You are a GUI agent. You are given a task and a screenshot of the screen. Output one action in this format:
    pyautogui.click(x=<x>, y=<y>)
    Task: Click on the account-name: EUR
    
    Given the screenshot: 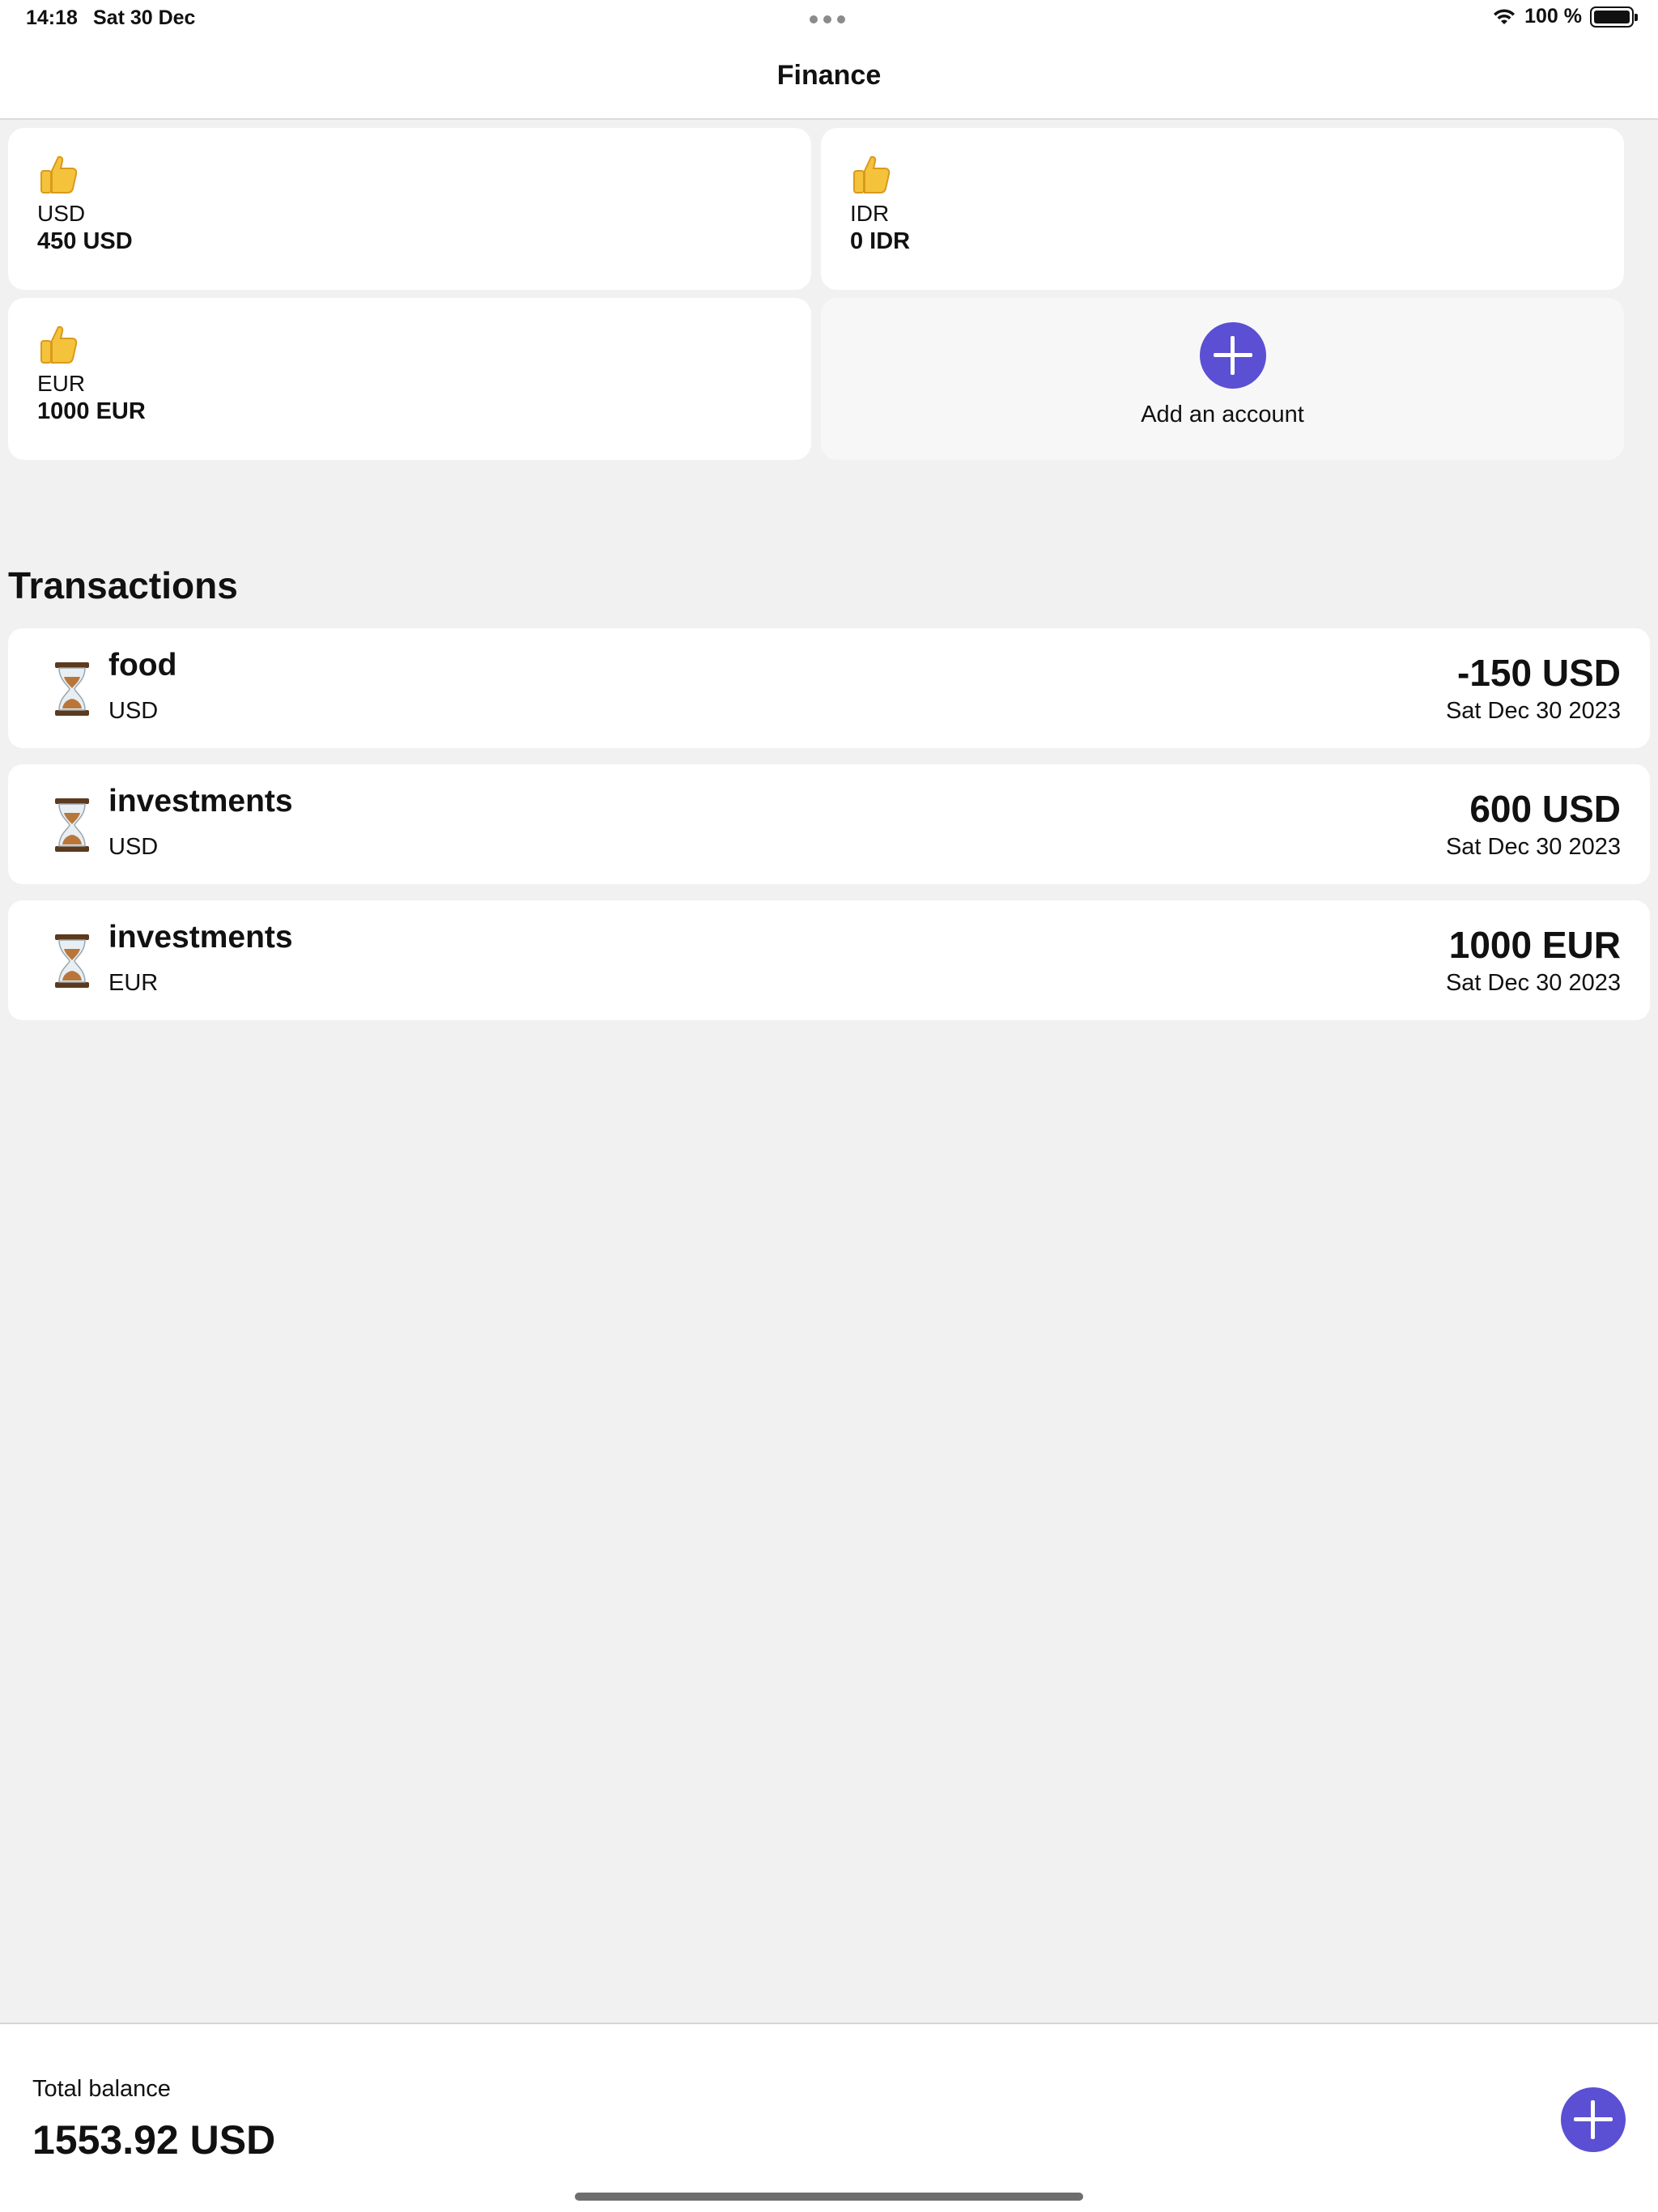 What is the action you would take?
    pyautogui.click(x=61, y=383)
    